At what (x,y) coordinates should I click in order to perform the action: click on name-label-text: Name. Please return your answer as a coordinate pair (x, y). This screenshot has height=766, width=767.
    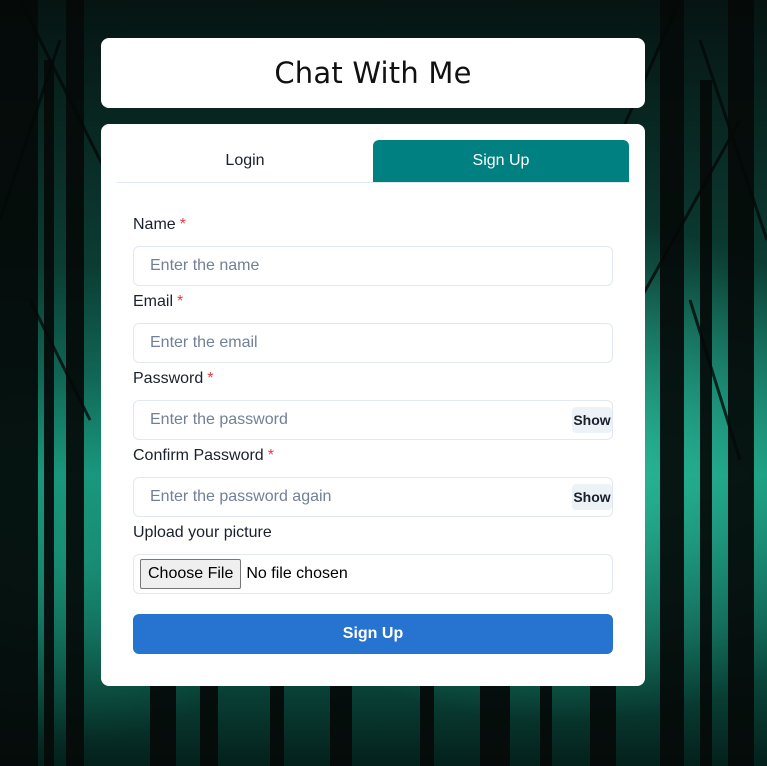
    Looking at the image, I should click on (154, 224).